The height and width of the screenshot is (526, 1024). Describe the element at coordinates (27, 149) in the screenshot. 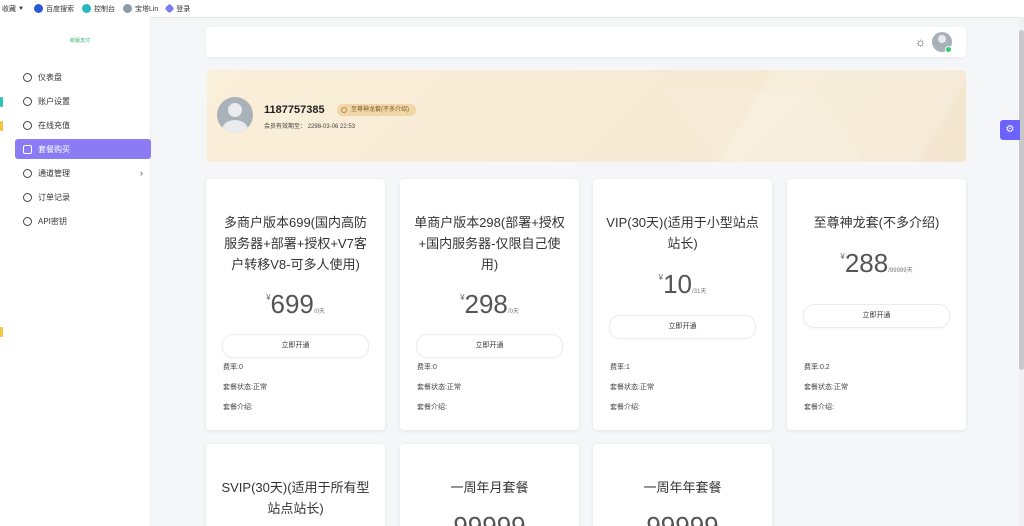

I see `cart-icon` at that location.